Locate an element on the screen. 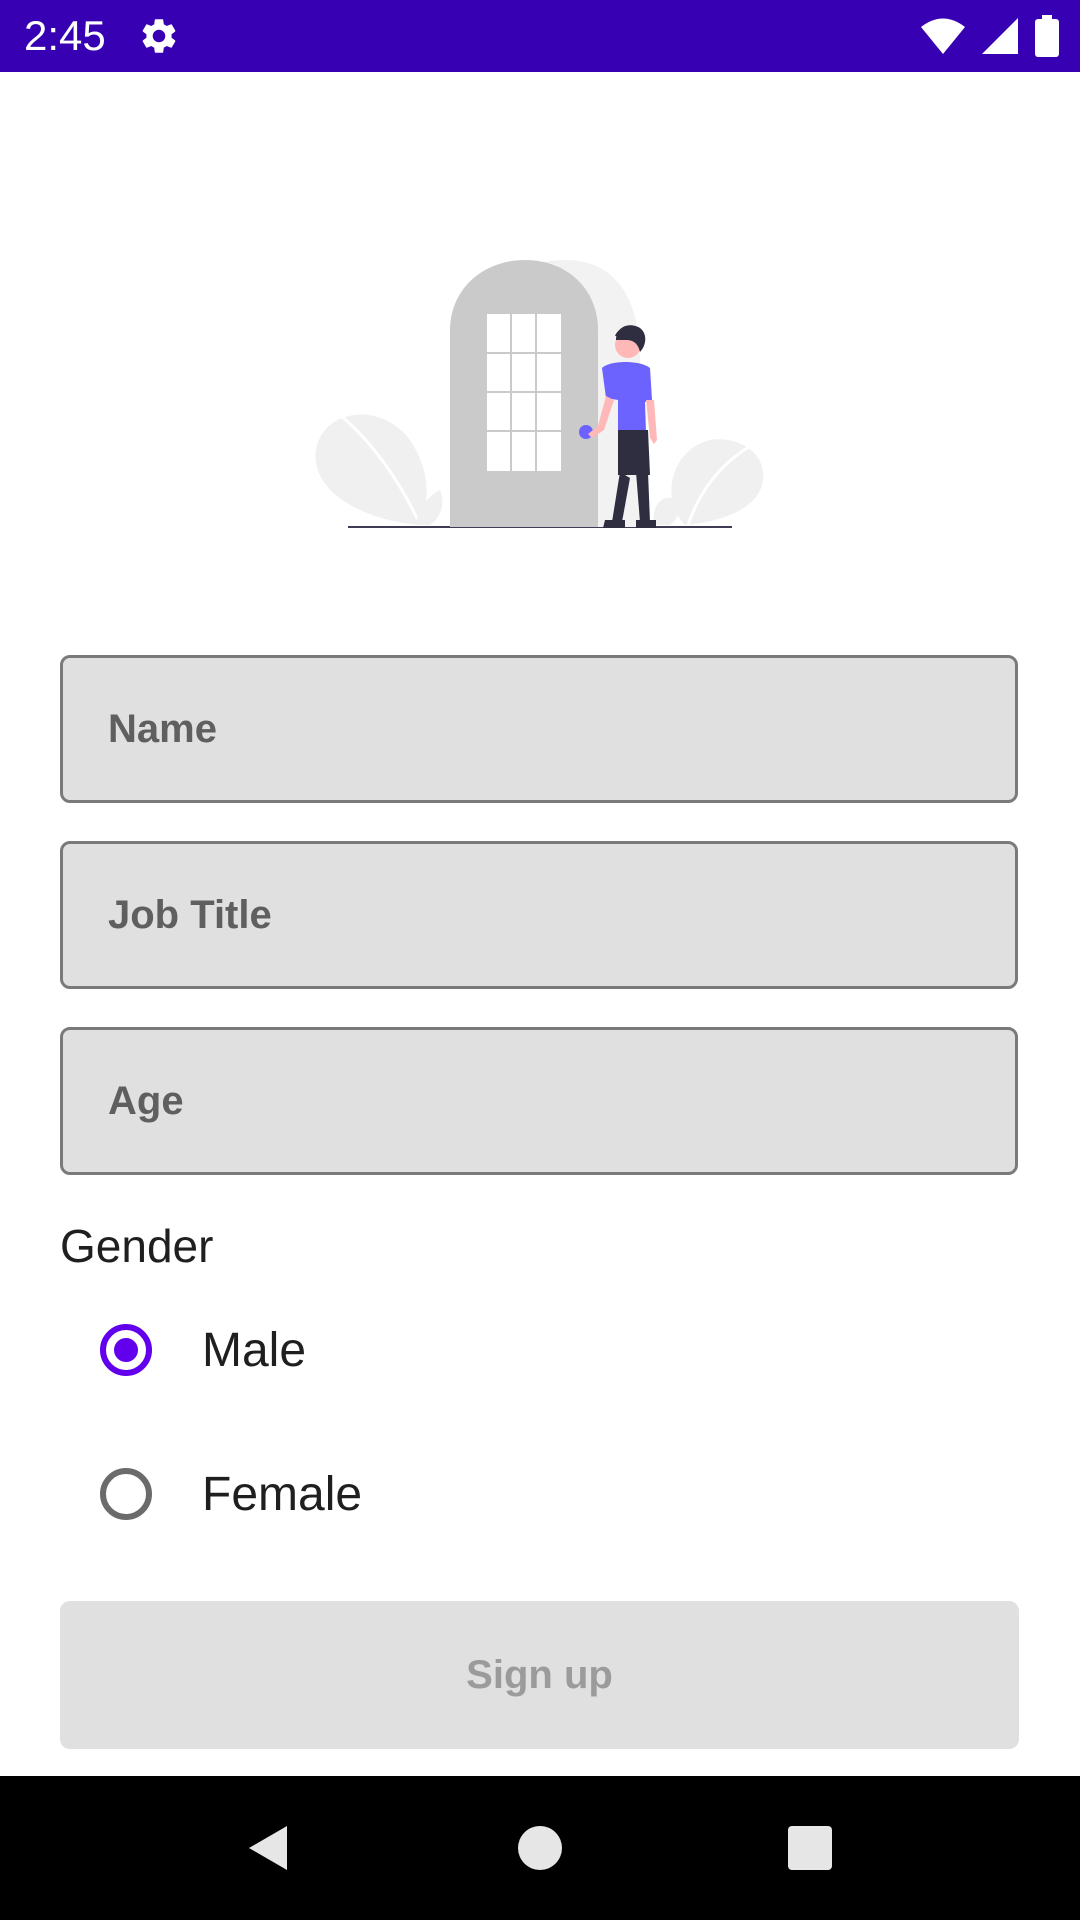 The image size is (1080, 1920). gear-icon is located at coordinates (159, 36).